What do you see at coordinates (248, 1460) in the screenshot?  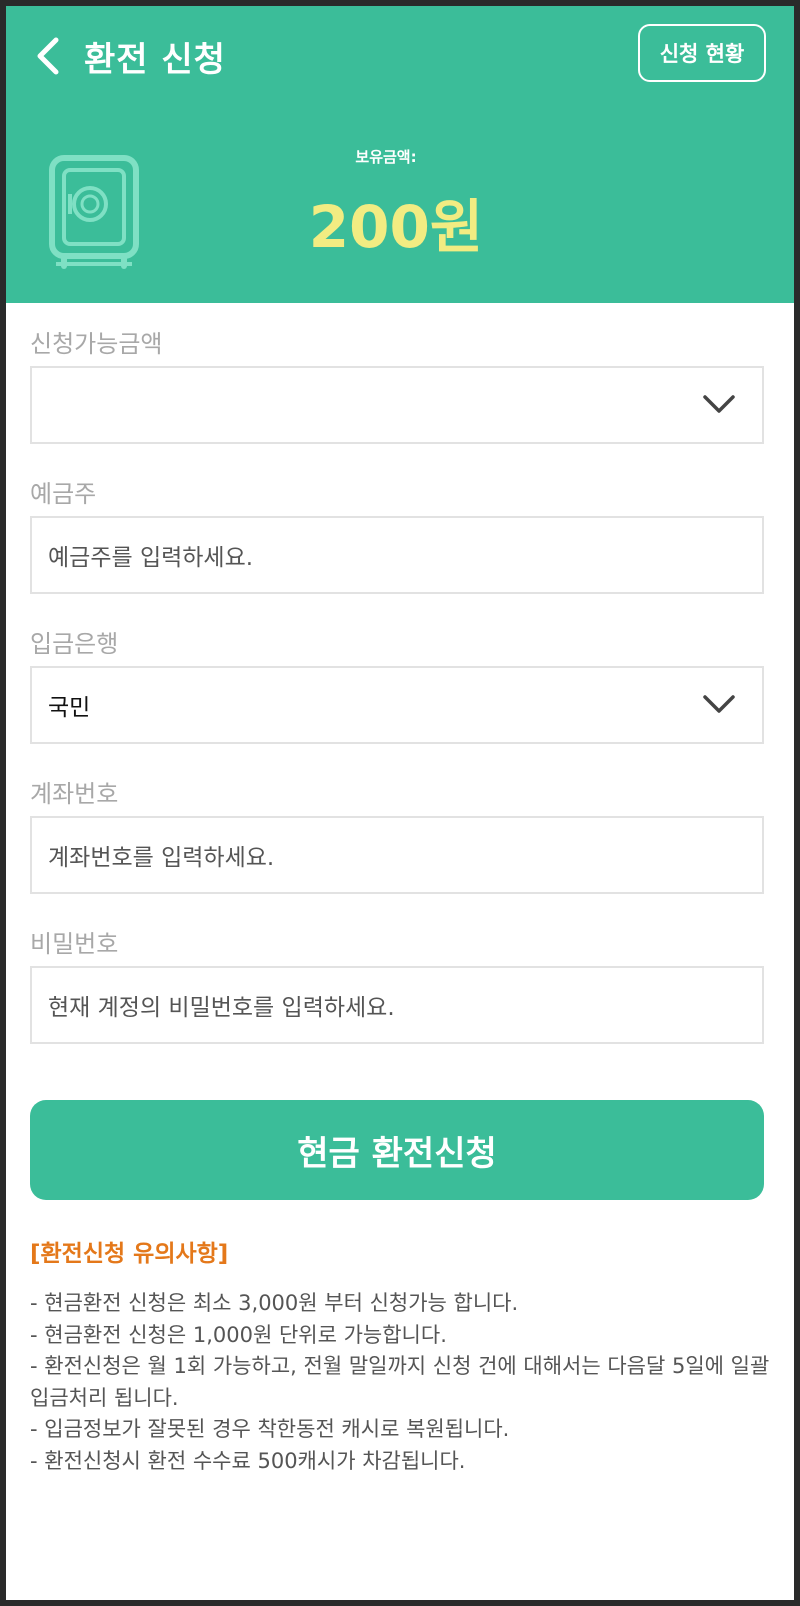 I see `notice-item: - 환전신청시 환전 수수료 500캐시가 차감됩니다.` at bounding box center [248, 1460].